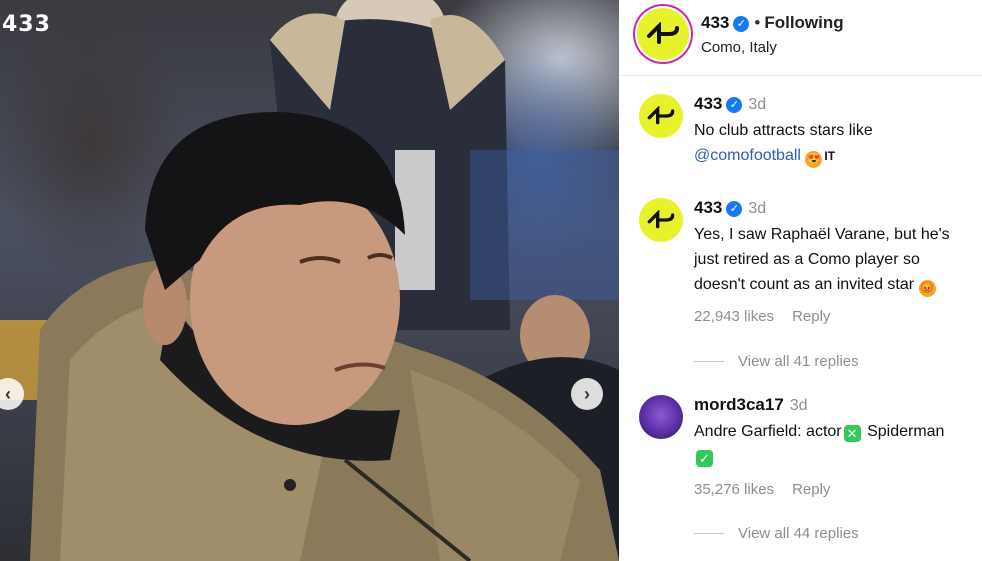 The height and width of the screenshot is (561, 982). Describe the element at coordinates (715, 22) in the screenshot. I see `post-author-username: 433` at that location.